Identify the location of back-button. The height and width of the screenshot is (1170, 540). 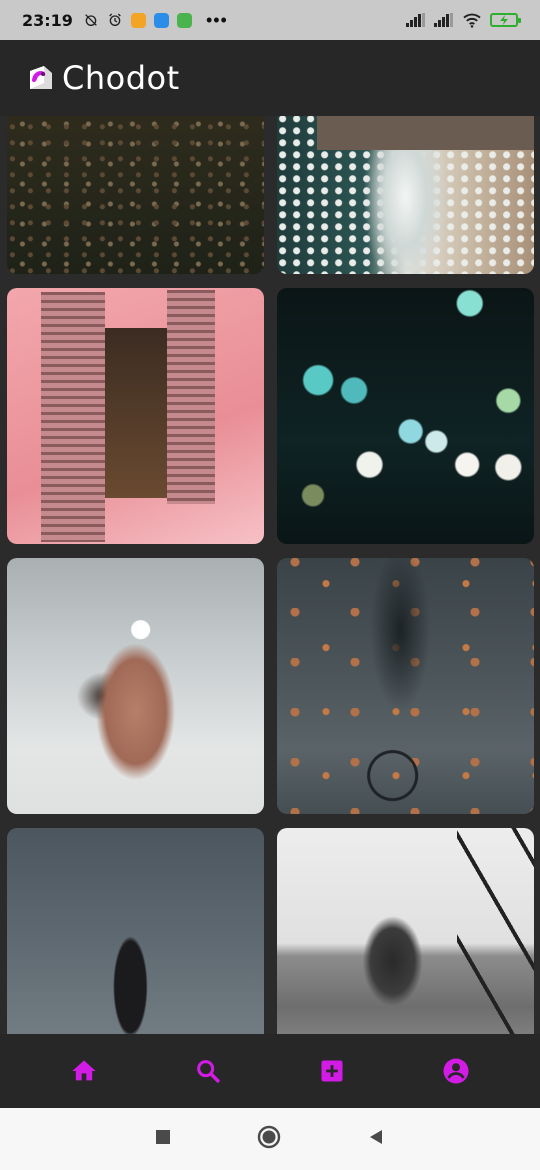
(376, 1139).